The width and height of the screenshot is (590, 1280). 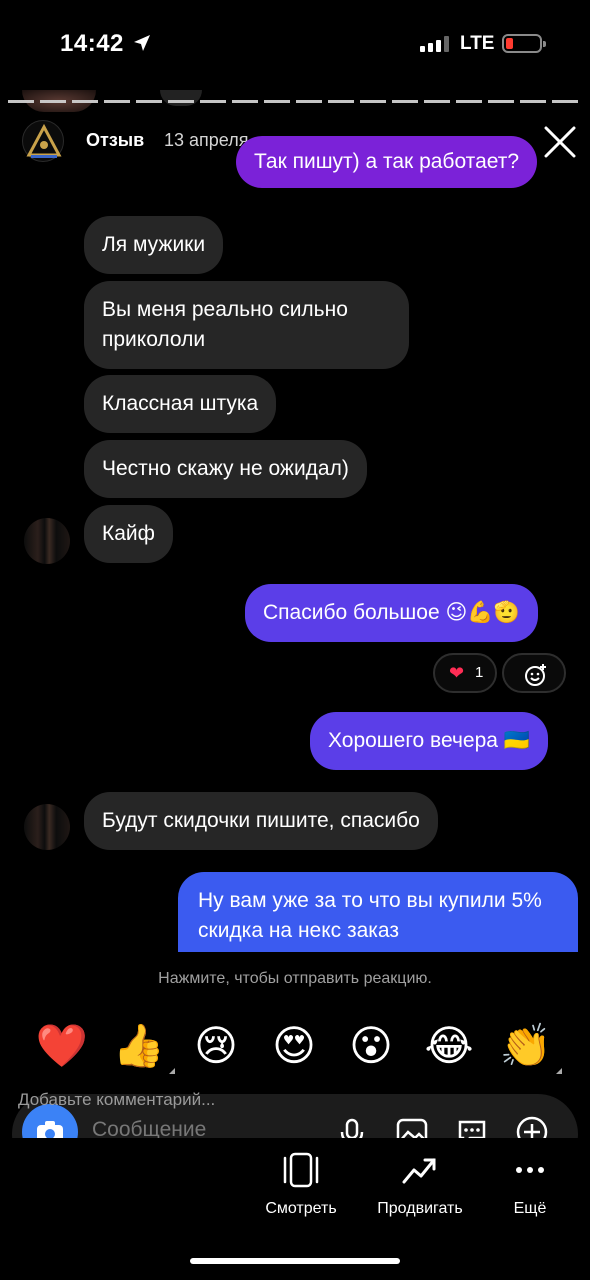 I want to click on quick-reactions-row: ❤️ 👍 😢 😍 😮 😂 👏, so click(x=295, y=1048).